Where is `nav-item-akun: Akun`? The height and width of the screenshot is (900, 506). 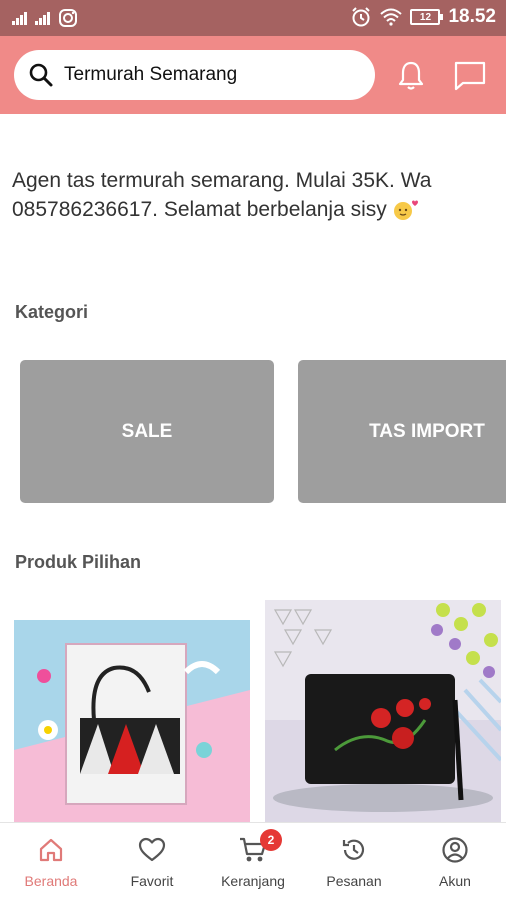
nav-item-akun: Akun is located at coordinates (455, 861).